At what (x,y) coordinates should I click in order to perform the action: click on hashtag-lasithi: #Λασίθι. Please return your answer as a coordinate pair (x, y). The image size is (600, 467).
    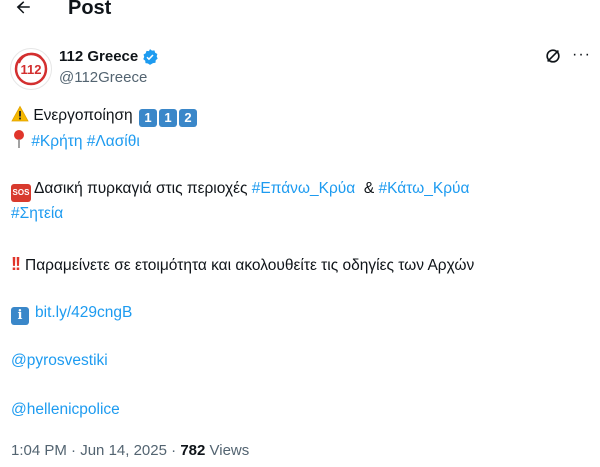
    Looking at the image, I should click on (113, 141).